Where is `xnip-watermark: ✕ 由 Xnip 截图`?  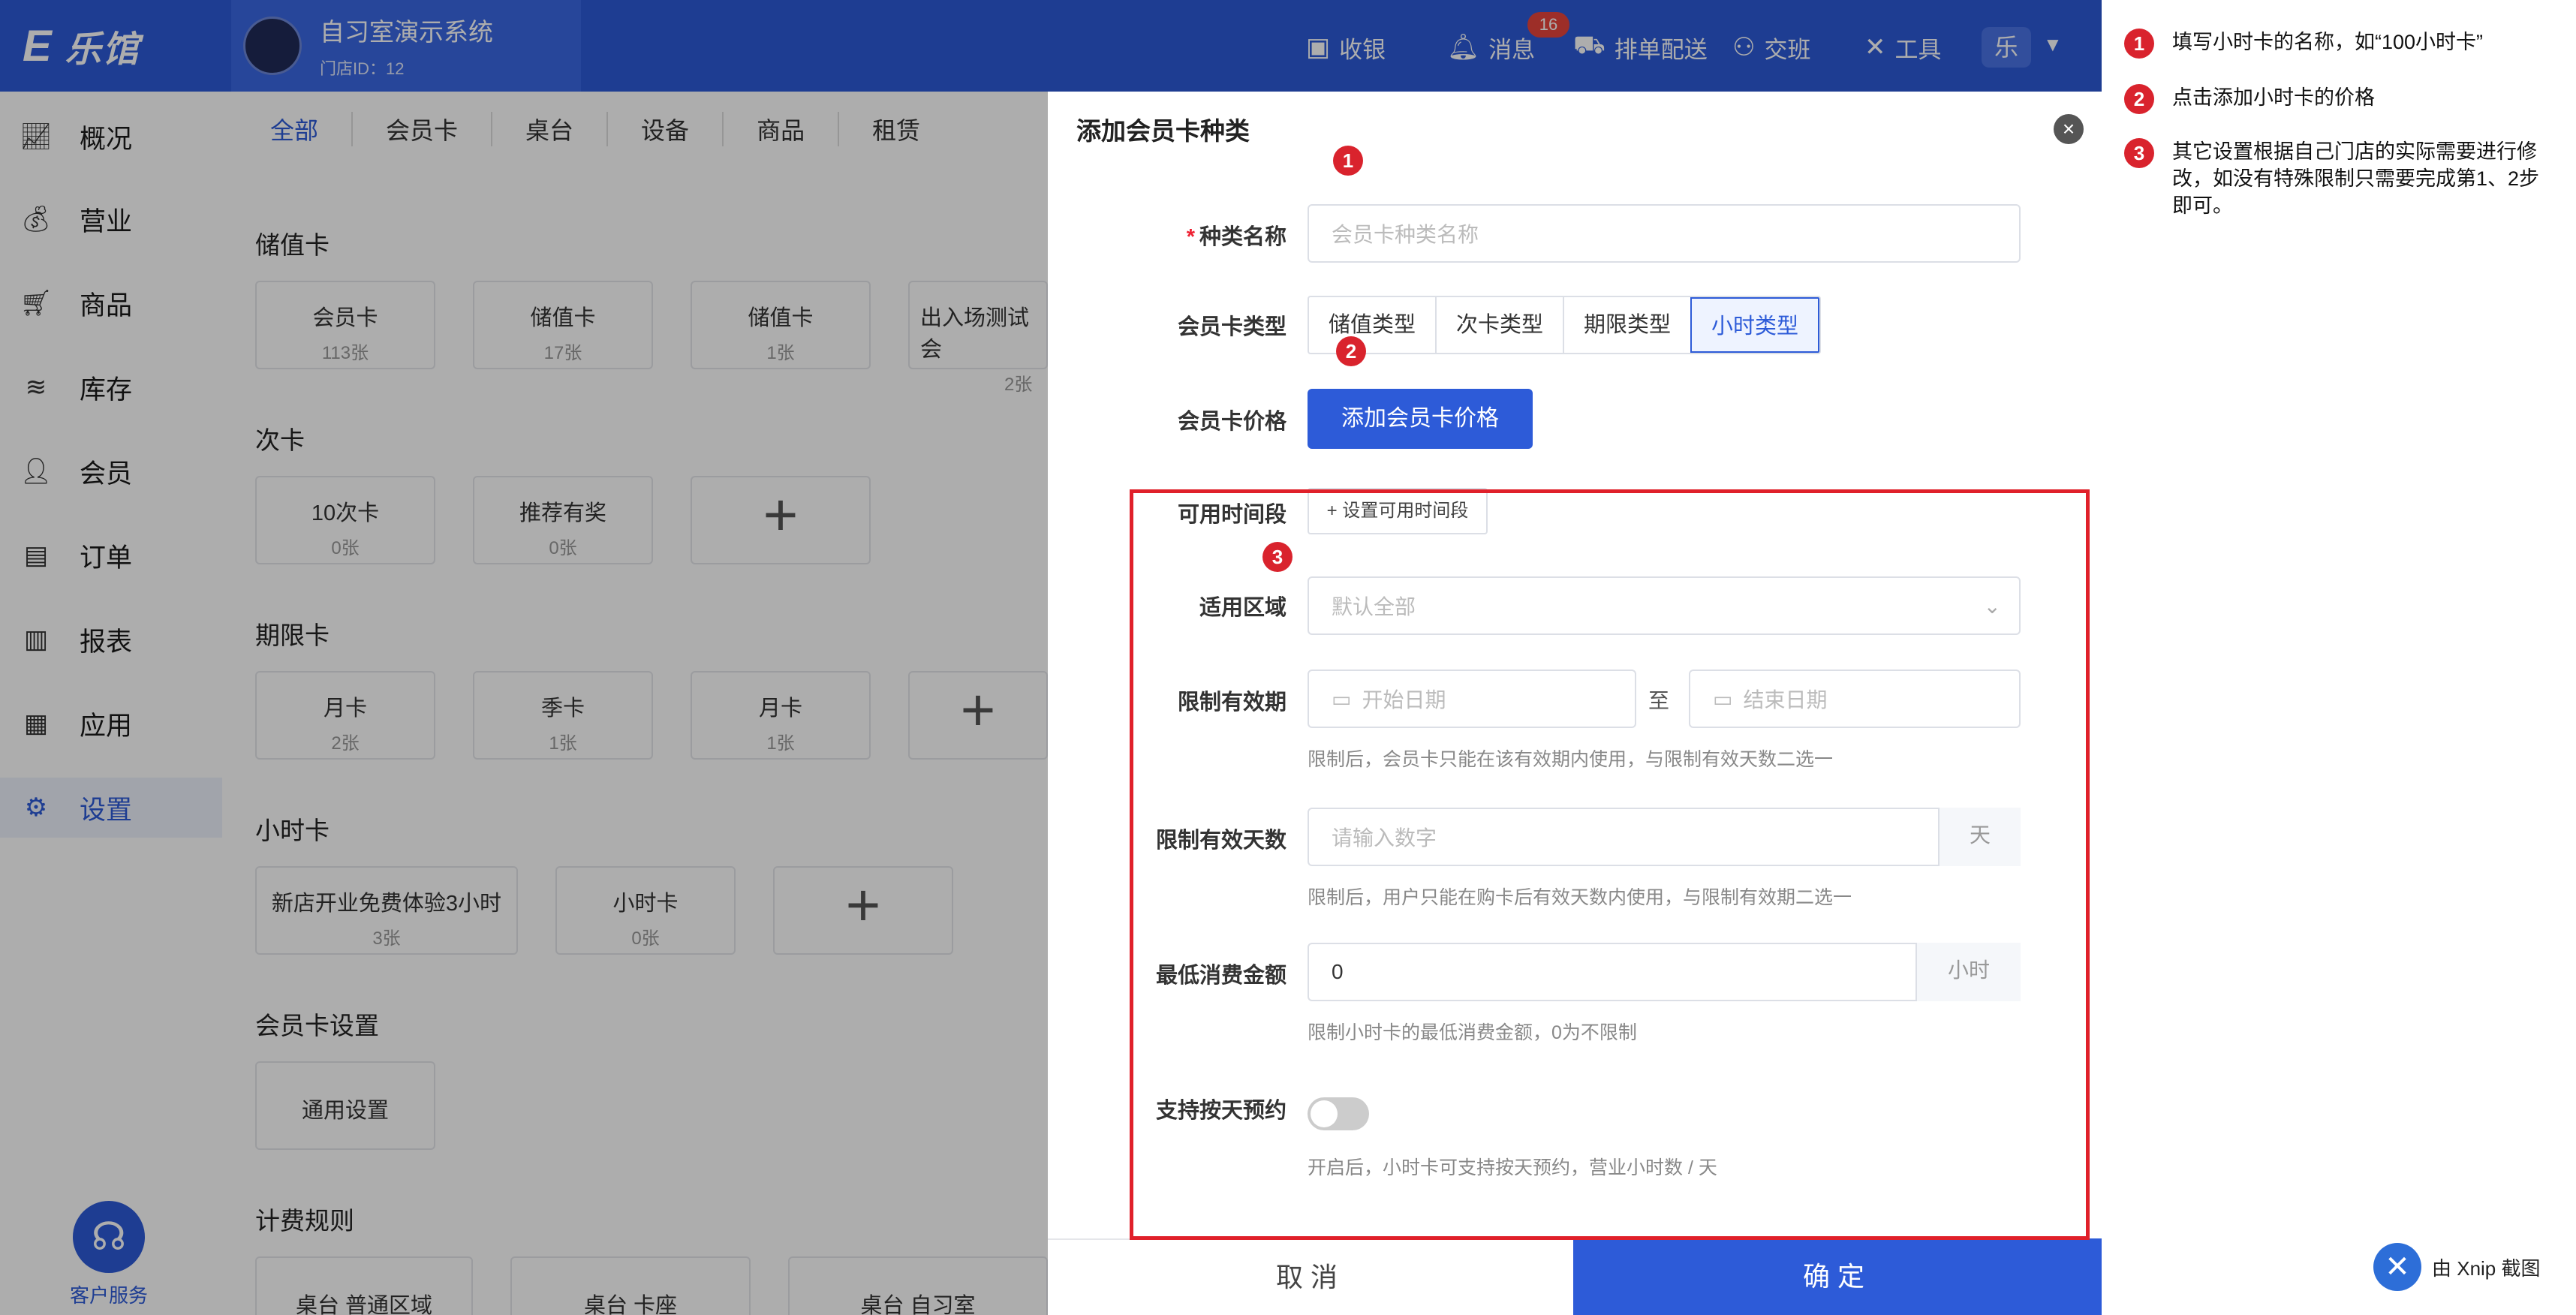
xnip-watermark: ✕ 由 Xnip 截图 is located at coordinates (2457, 1267).